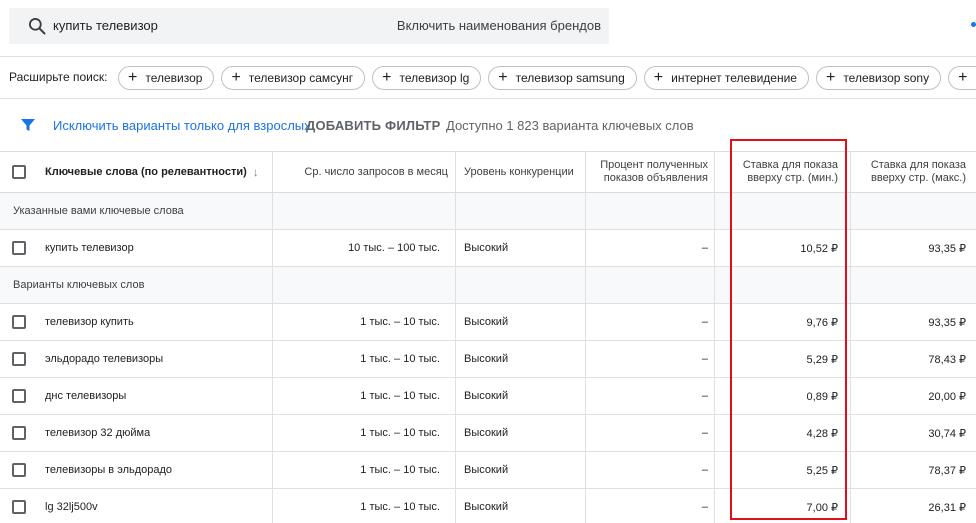  I want to click on keyword-cell: телевизор 32 дюйма, so click(155, 433).